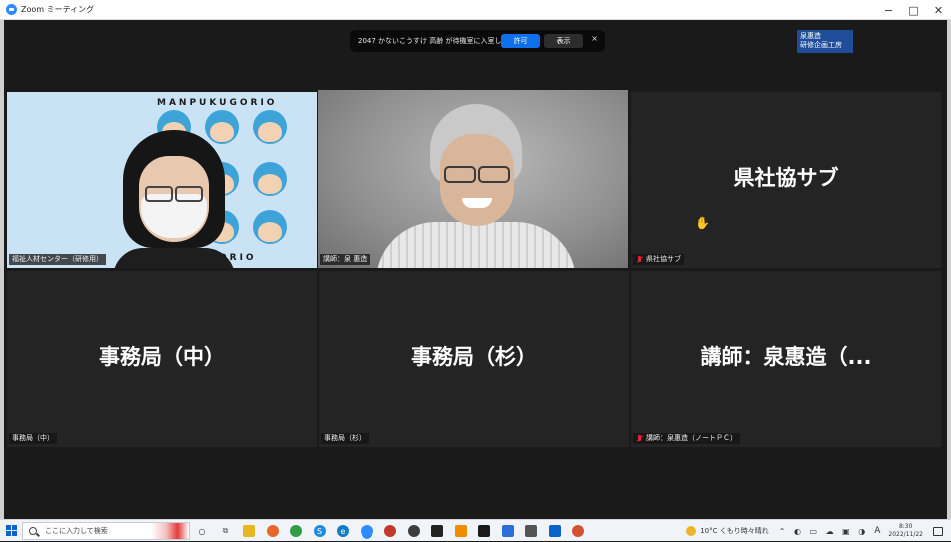 Image resolution: width=951 pixels, height=542 pixels. What do you see at coordinates (594, 38) in the screenshot?
I see `close-notification-icon: ×` at bounding box center [594, 38].